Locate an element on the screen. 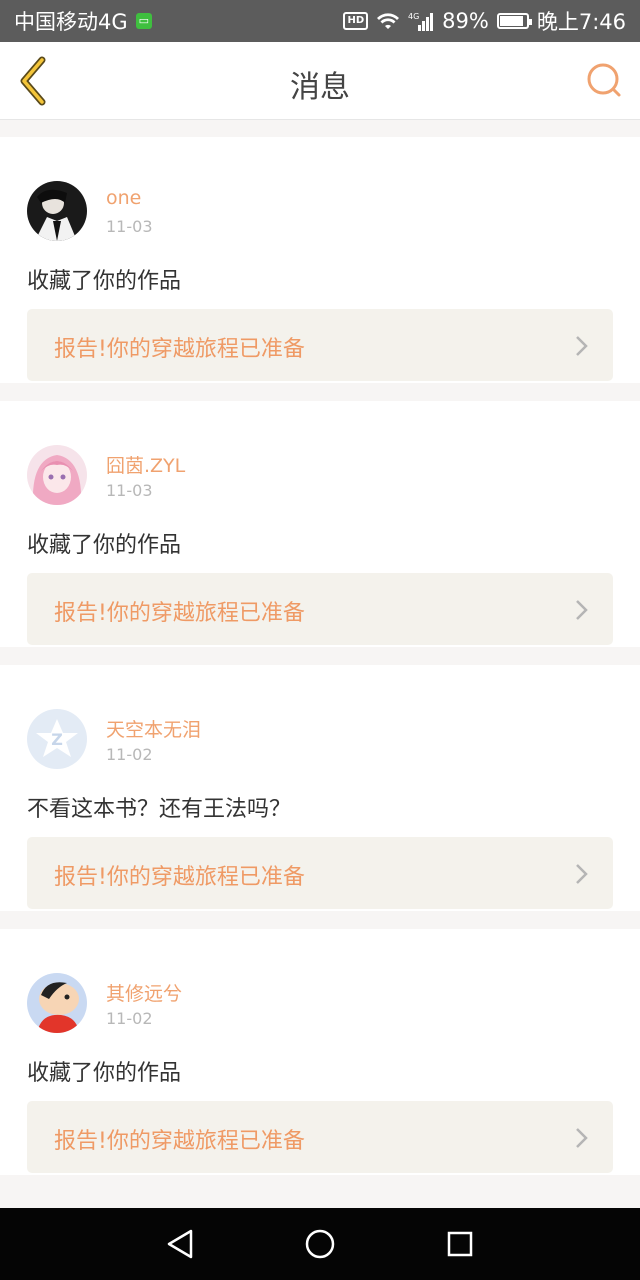 The width and height of the screenshot is (640, 1280). cell-signal-icon: 4G is located at coordinates (421, 21).